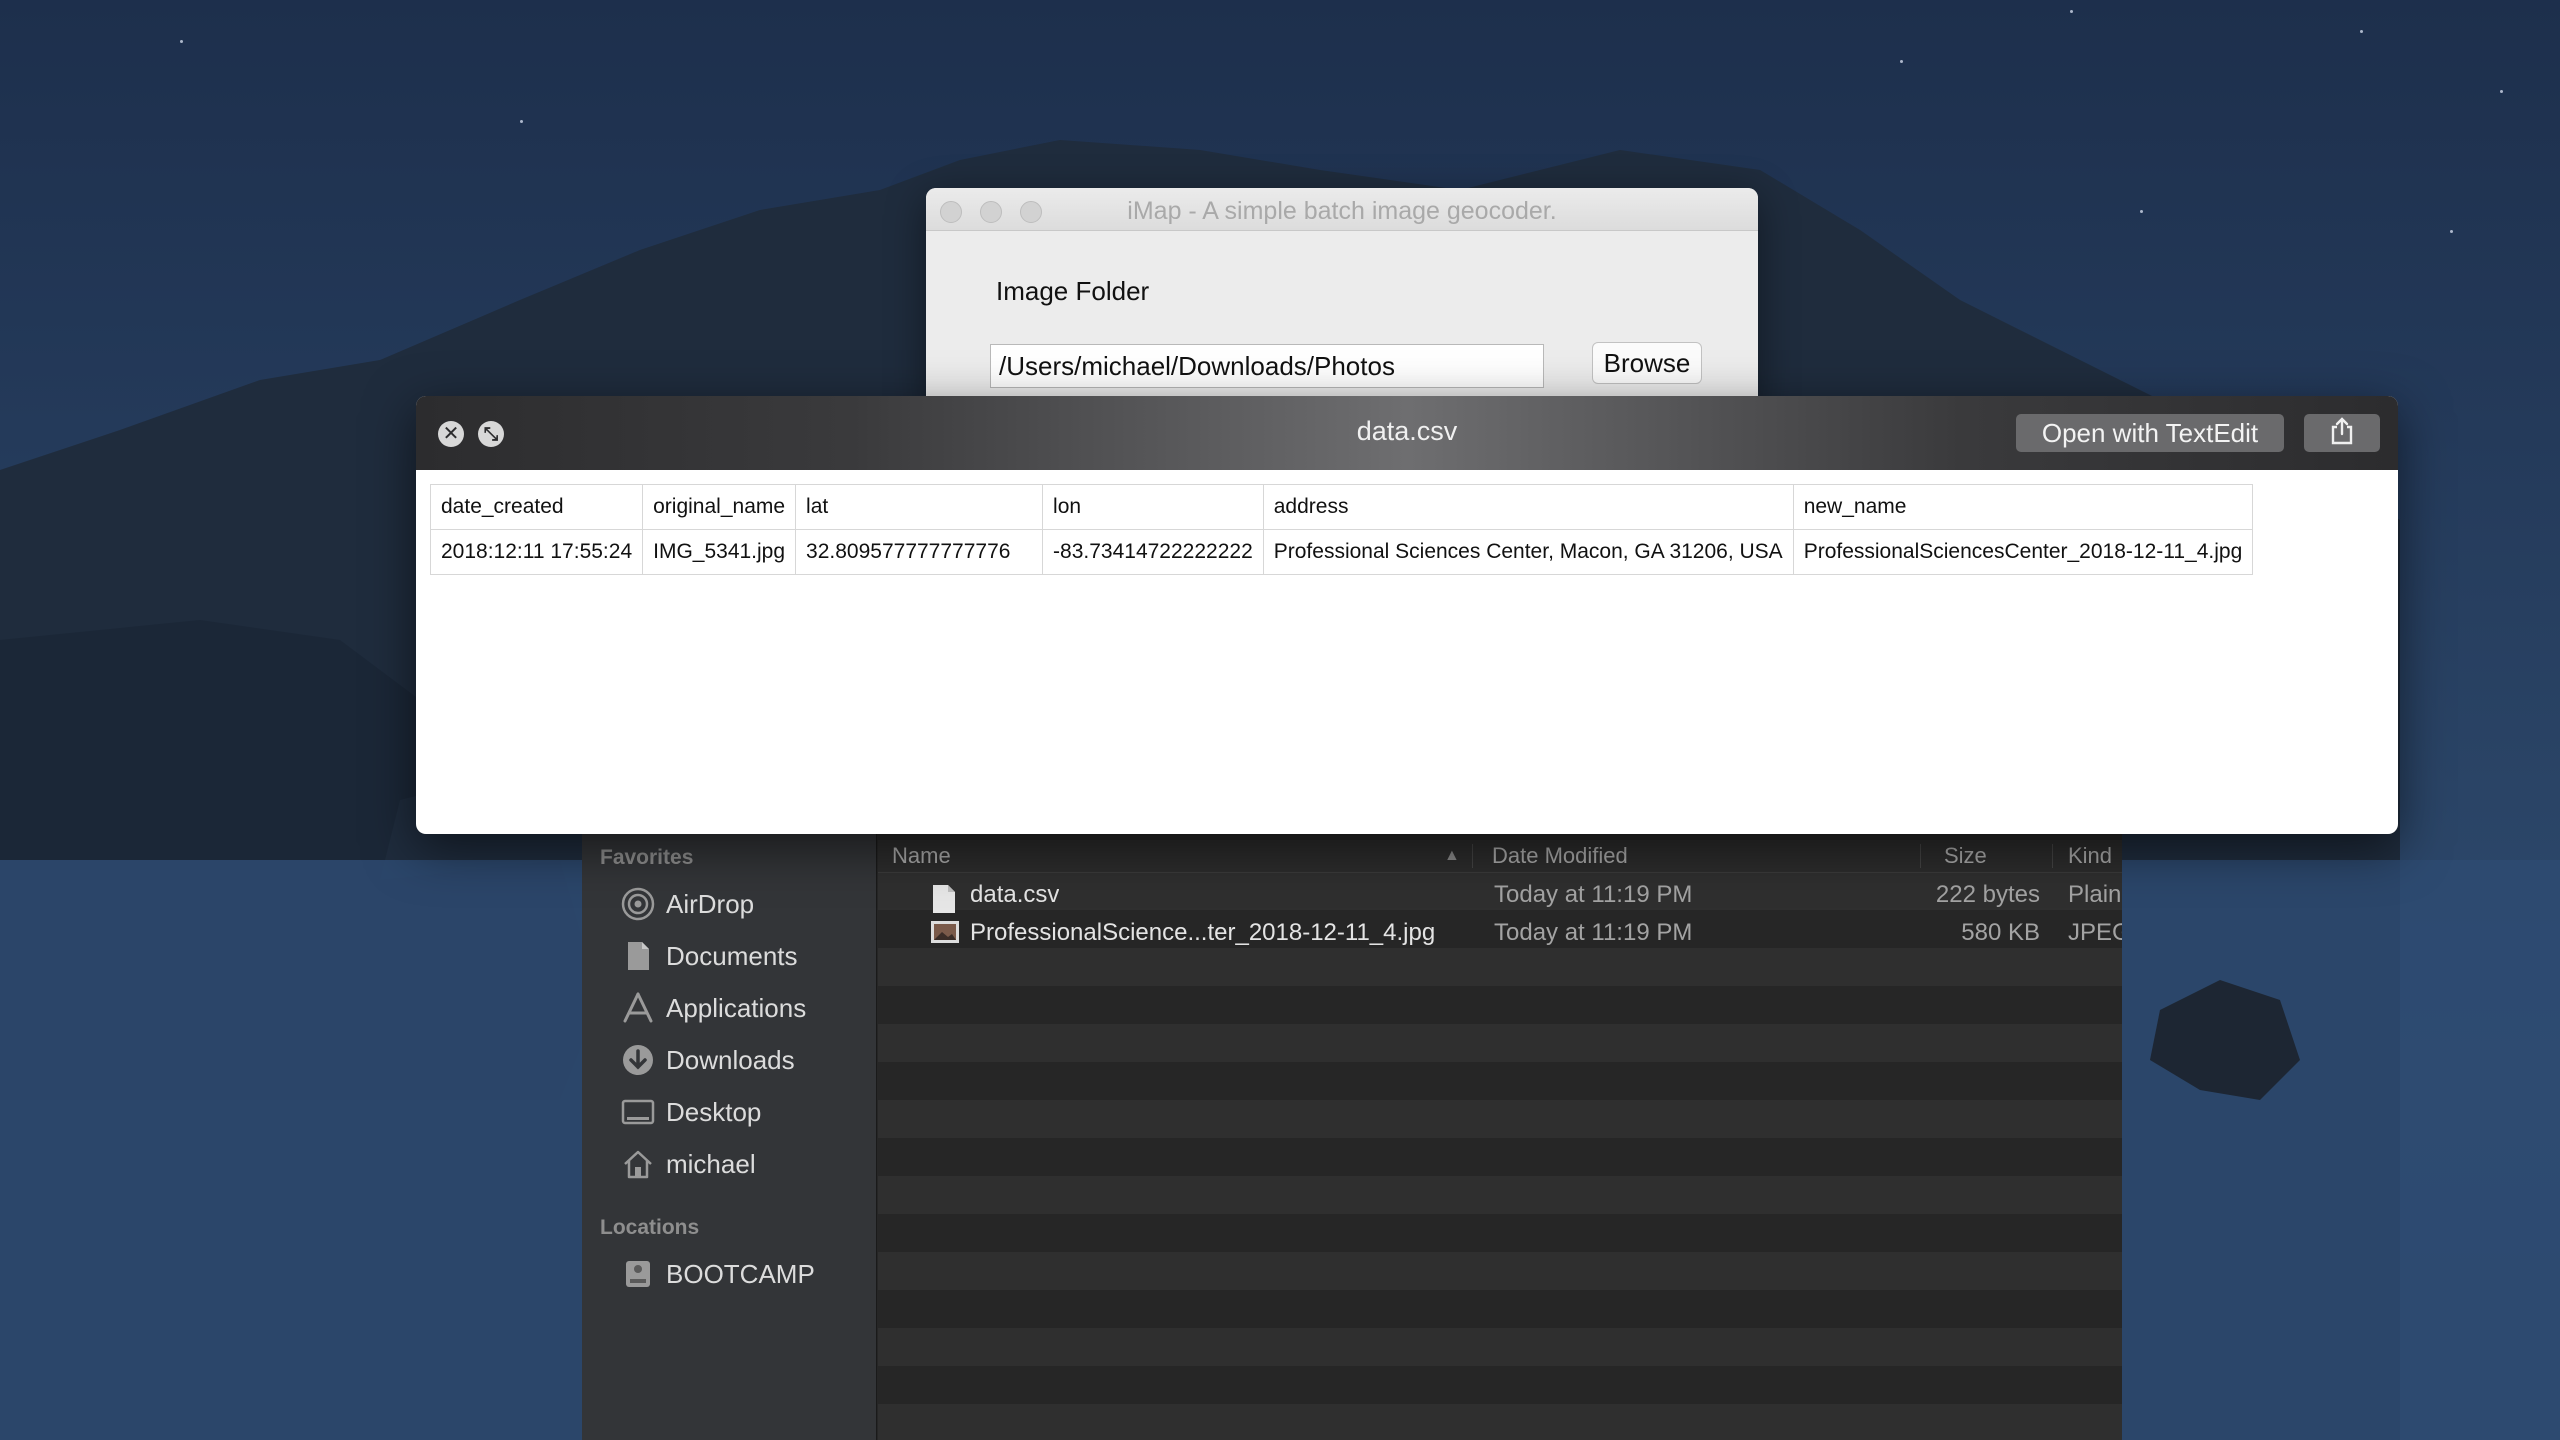 The height and width of the screenshot is (1440, 2560). Describe the element at coordinates (736, 1007) in the screenshot. I see `sidebar-item-label: Applications` at that location.